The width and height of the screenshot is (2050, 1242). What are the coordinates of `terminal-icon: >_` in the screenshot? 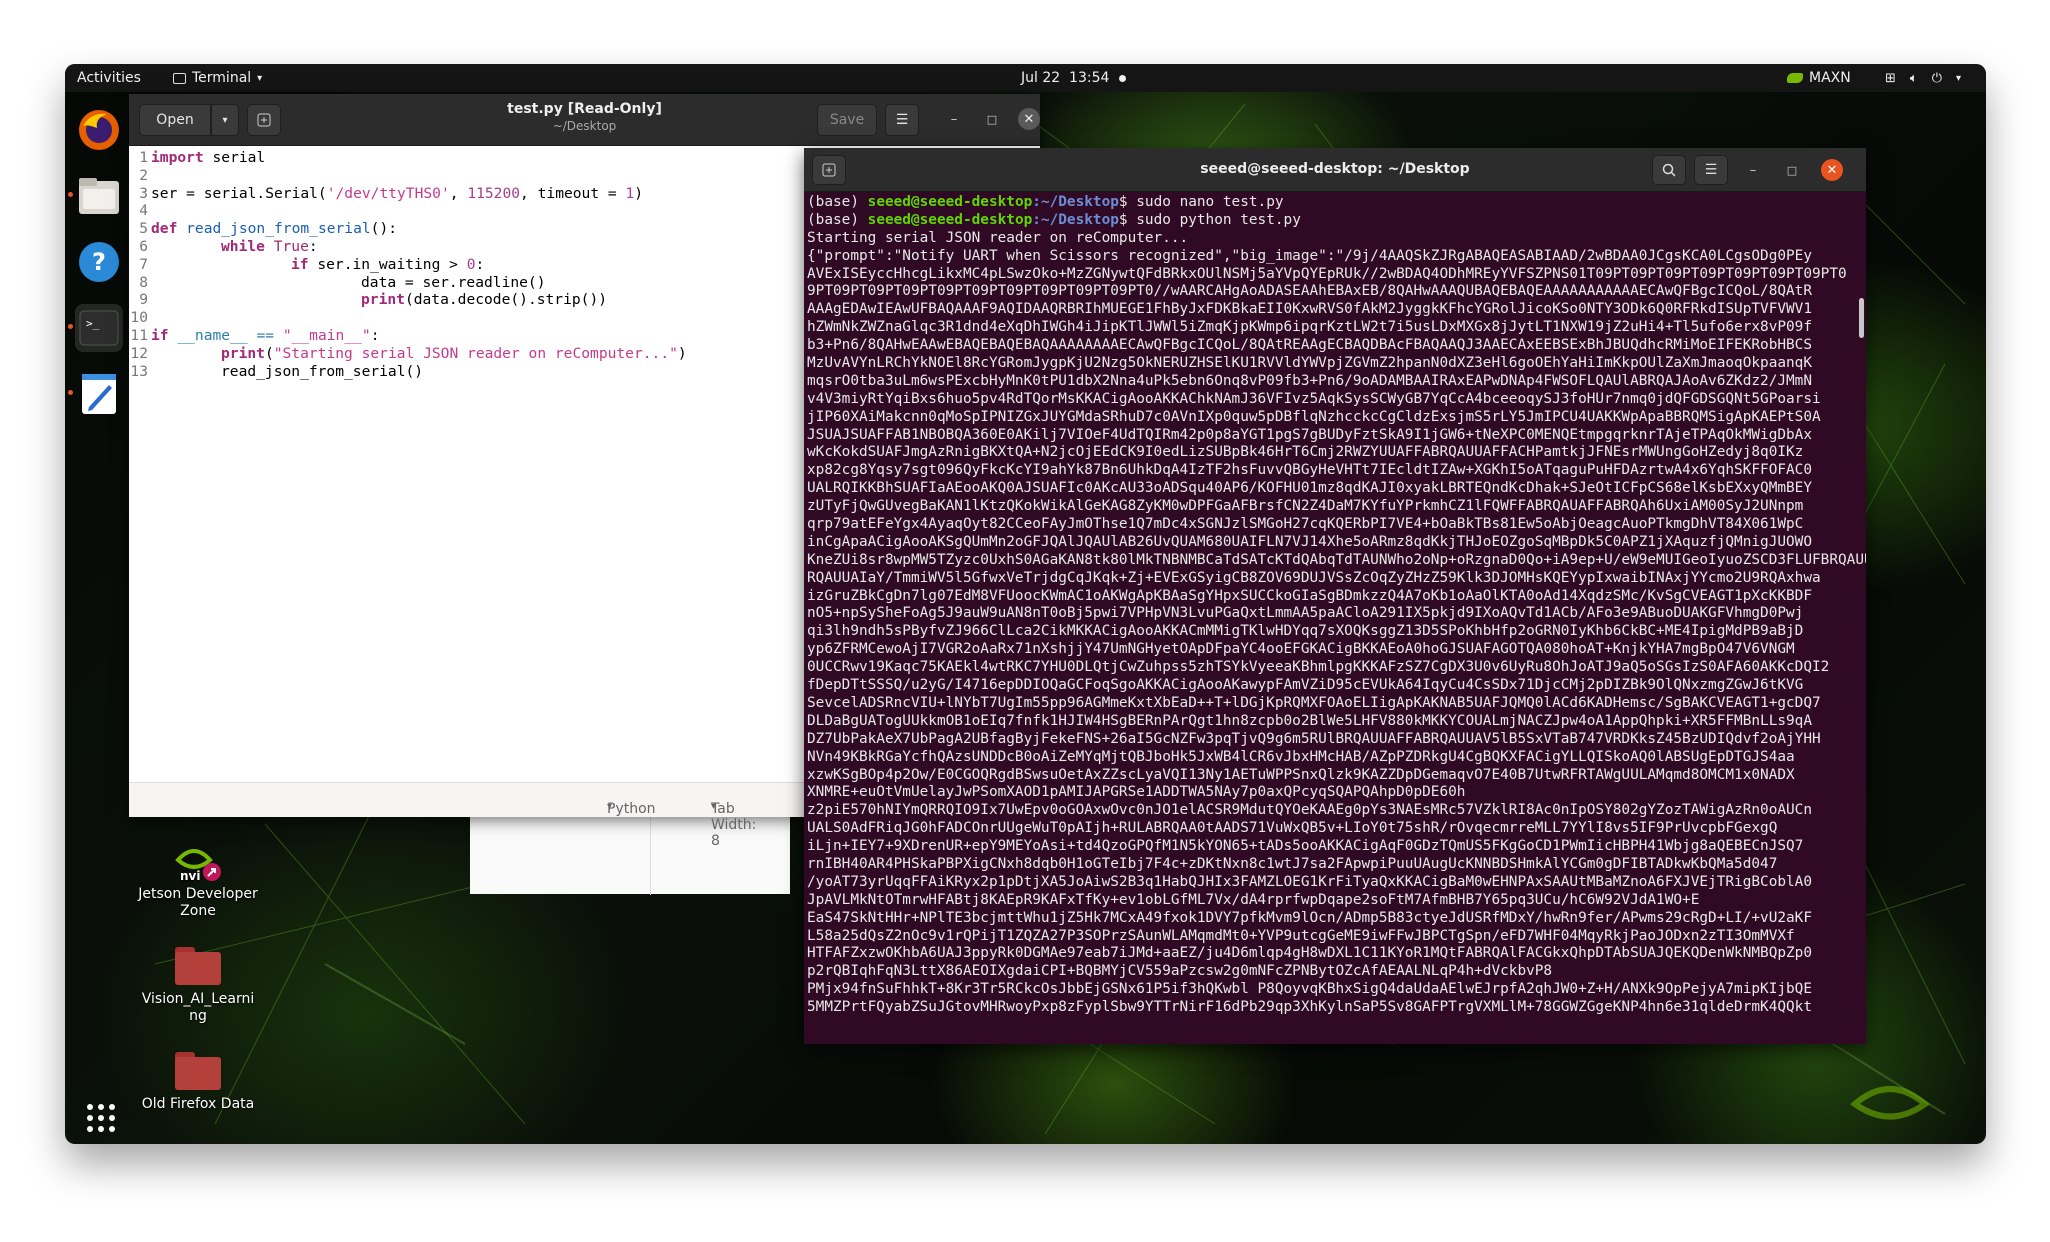 It's located at (99, 328).